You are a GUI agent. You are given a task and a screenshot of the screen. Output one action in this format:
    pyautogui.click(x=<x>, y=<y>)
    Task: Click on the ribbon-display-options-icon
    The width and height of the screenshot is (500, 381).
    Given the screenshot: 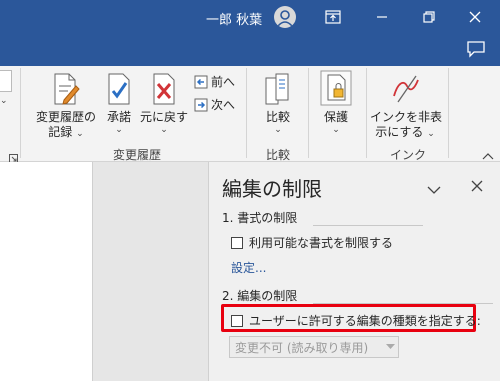 What is the action you would take?
    pyautogui.click(x=333, y=17)
    